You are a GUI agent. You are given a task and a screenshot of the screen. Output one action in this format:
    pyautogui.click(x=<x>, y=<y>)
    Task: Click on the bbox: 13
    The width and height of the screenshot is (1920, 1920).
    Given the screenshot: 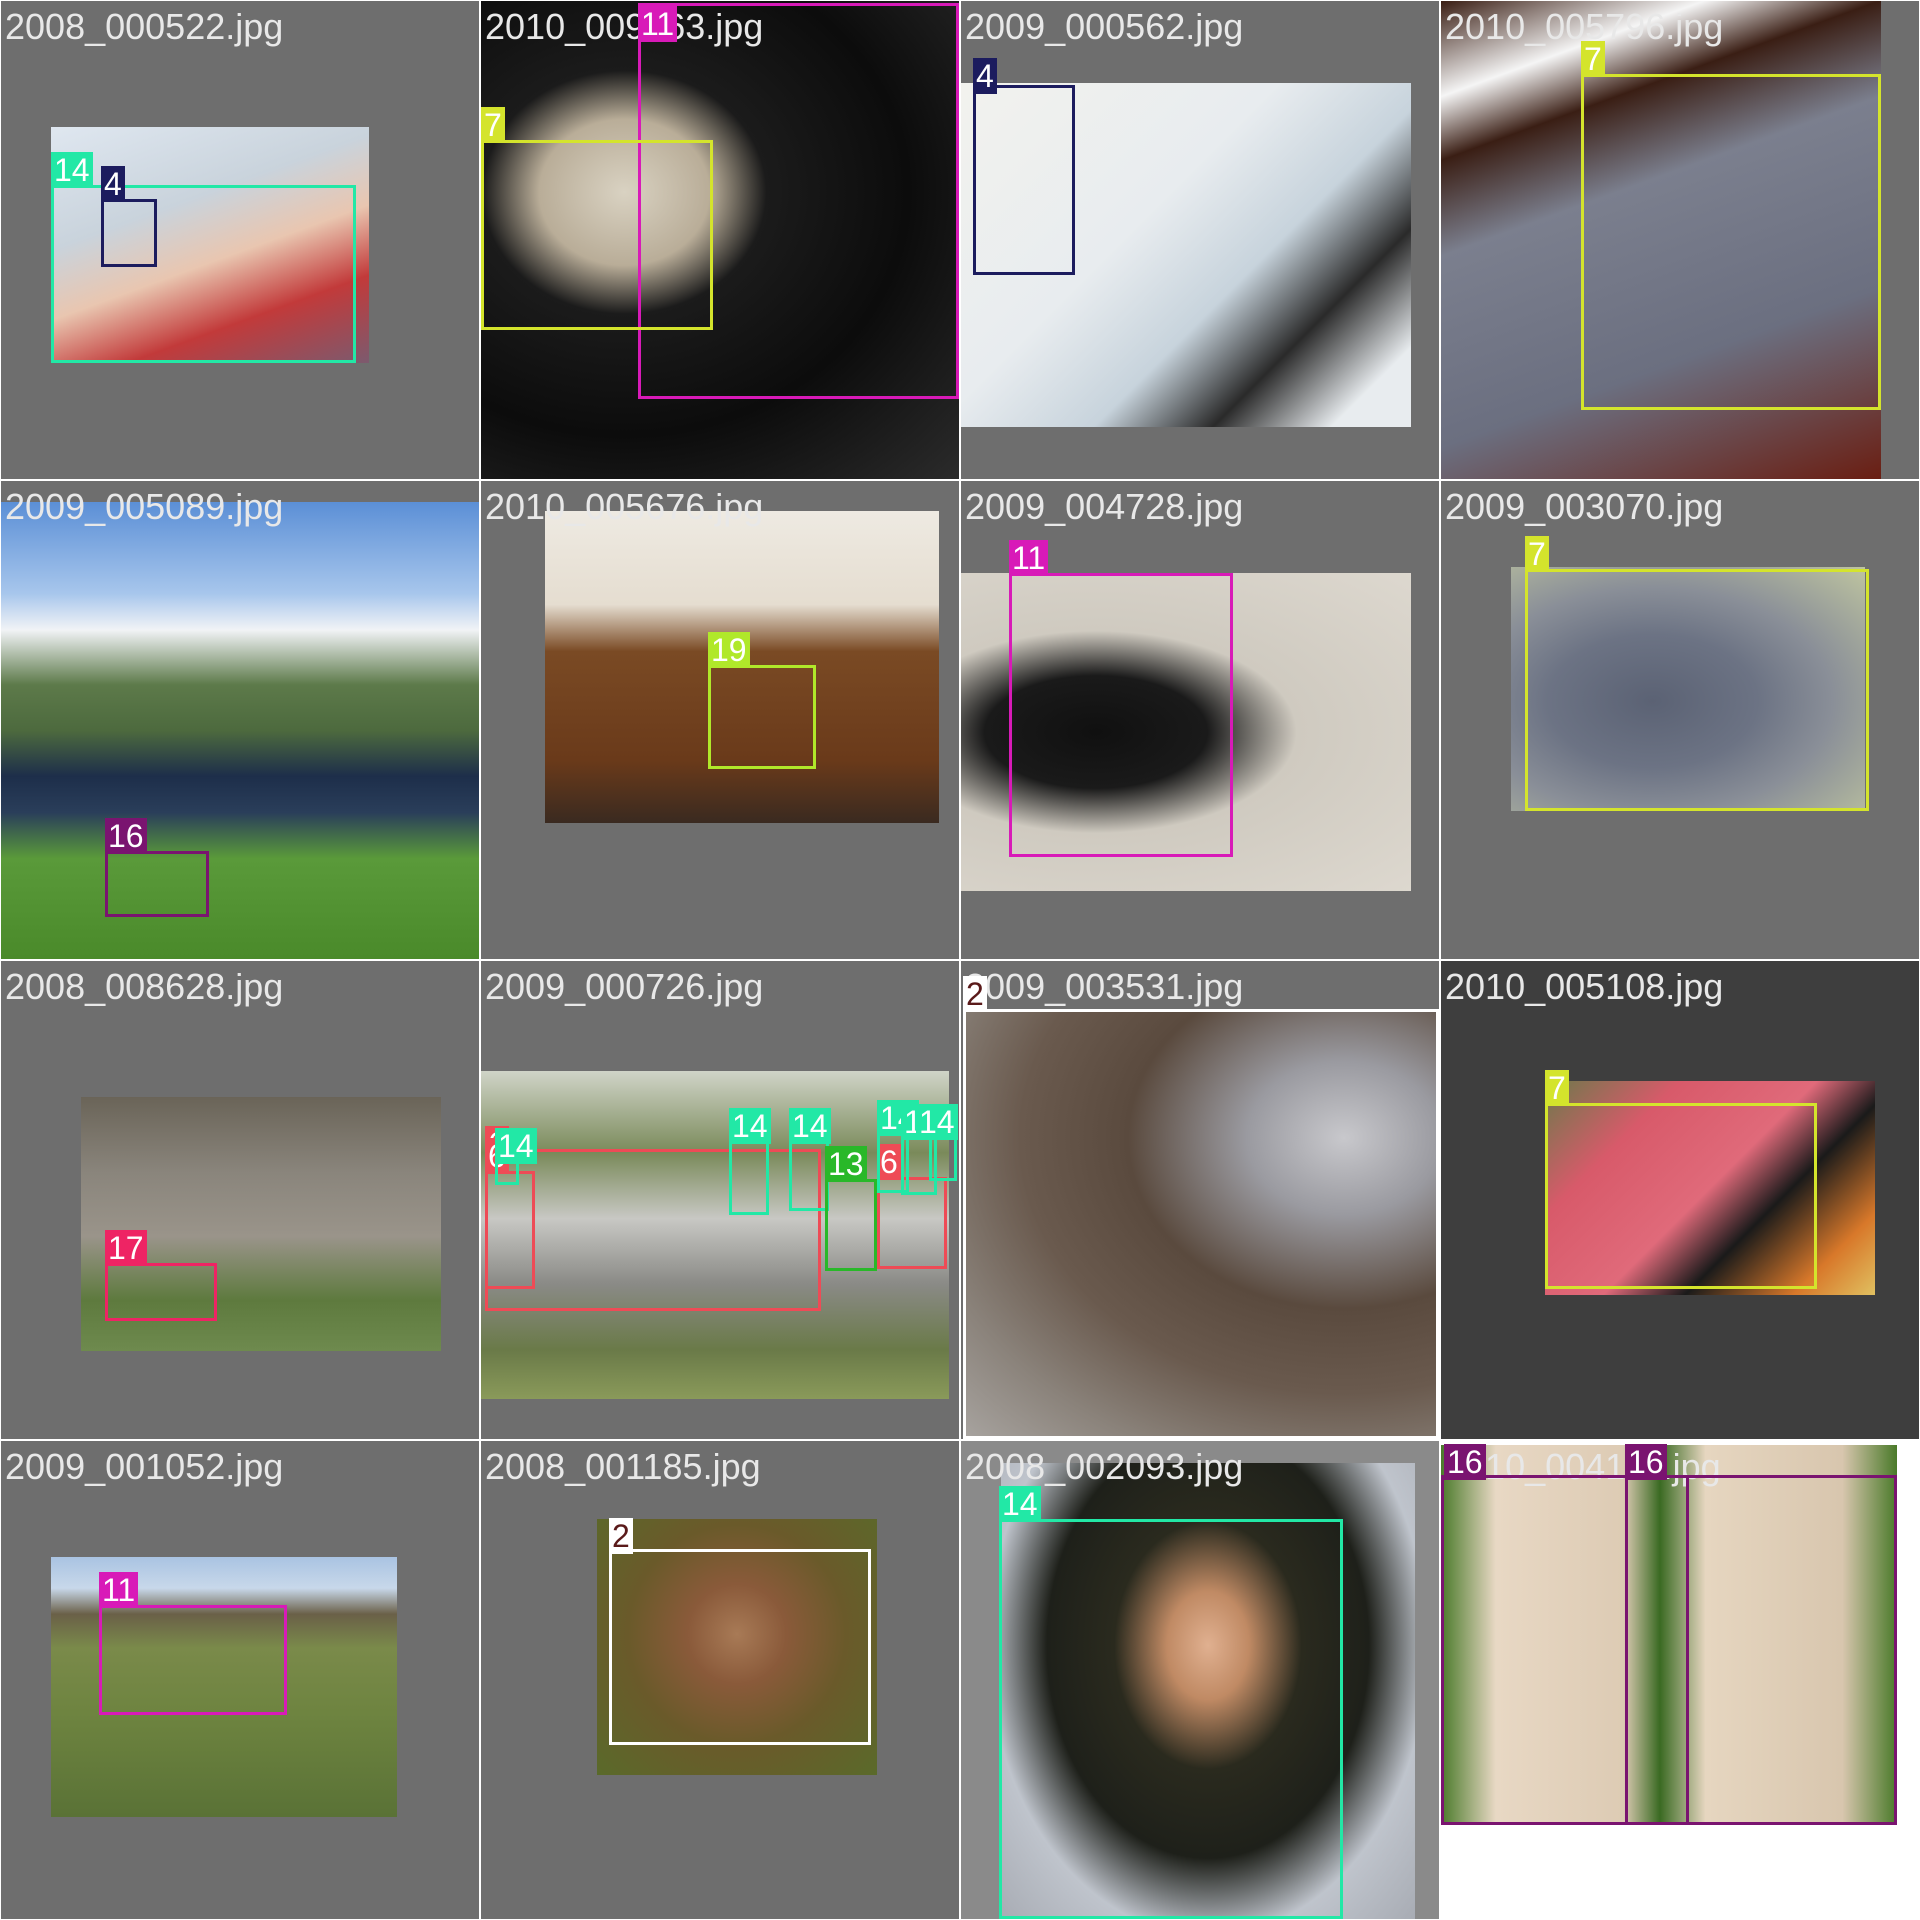 What is the action you would take?
    pyautogui.click(x=851, y=1208)
    